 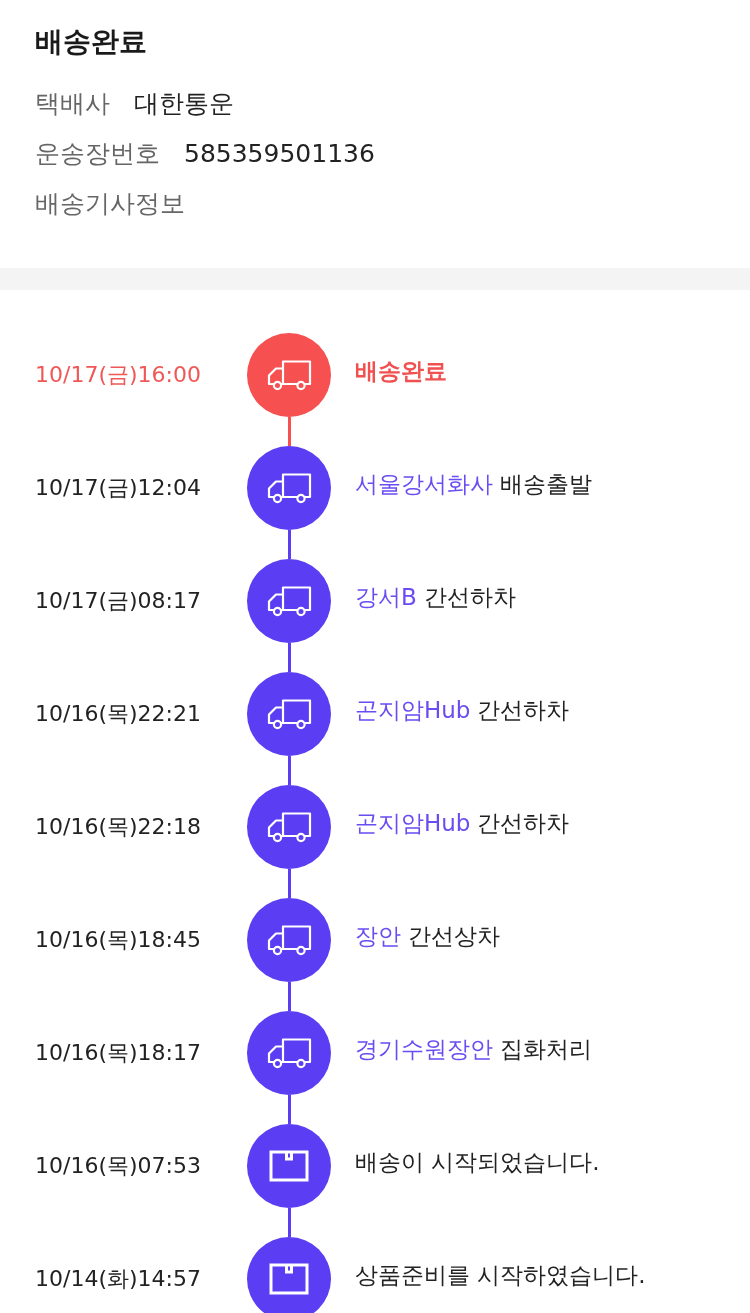 I want to click on event-time: 10/17(금)16:00, so click(x=118, y=375).